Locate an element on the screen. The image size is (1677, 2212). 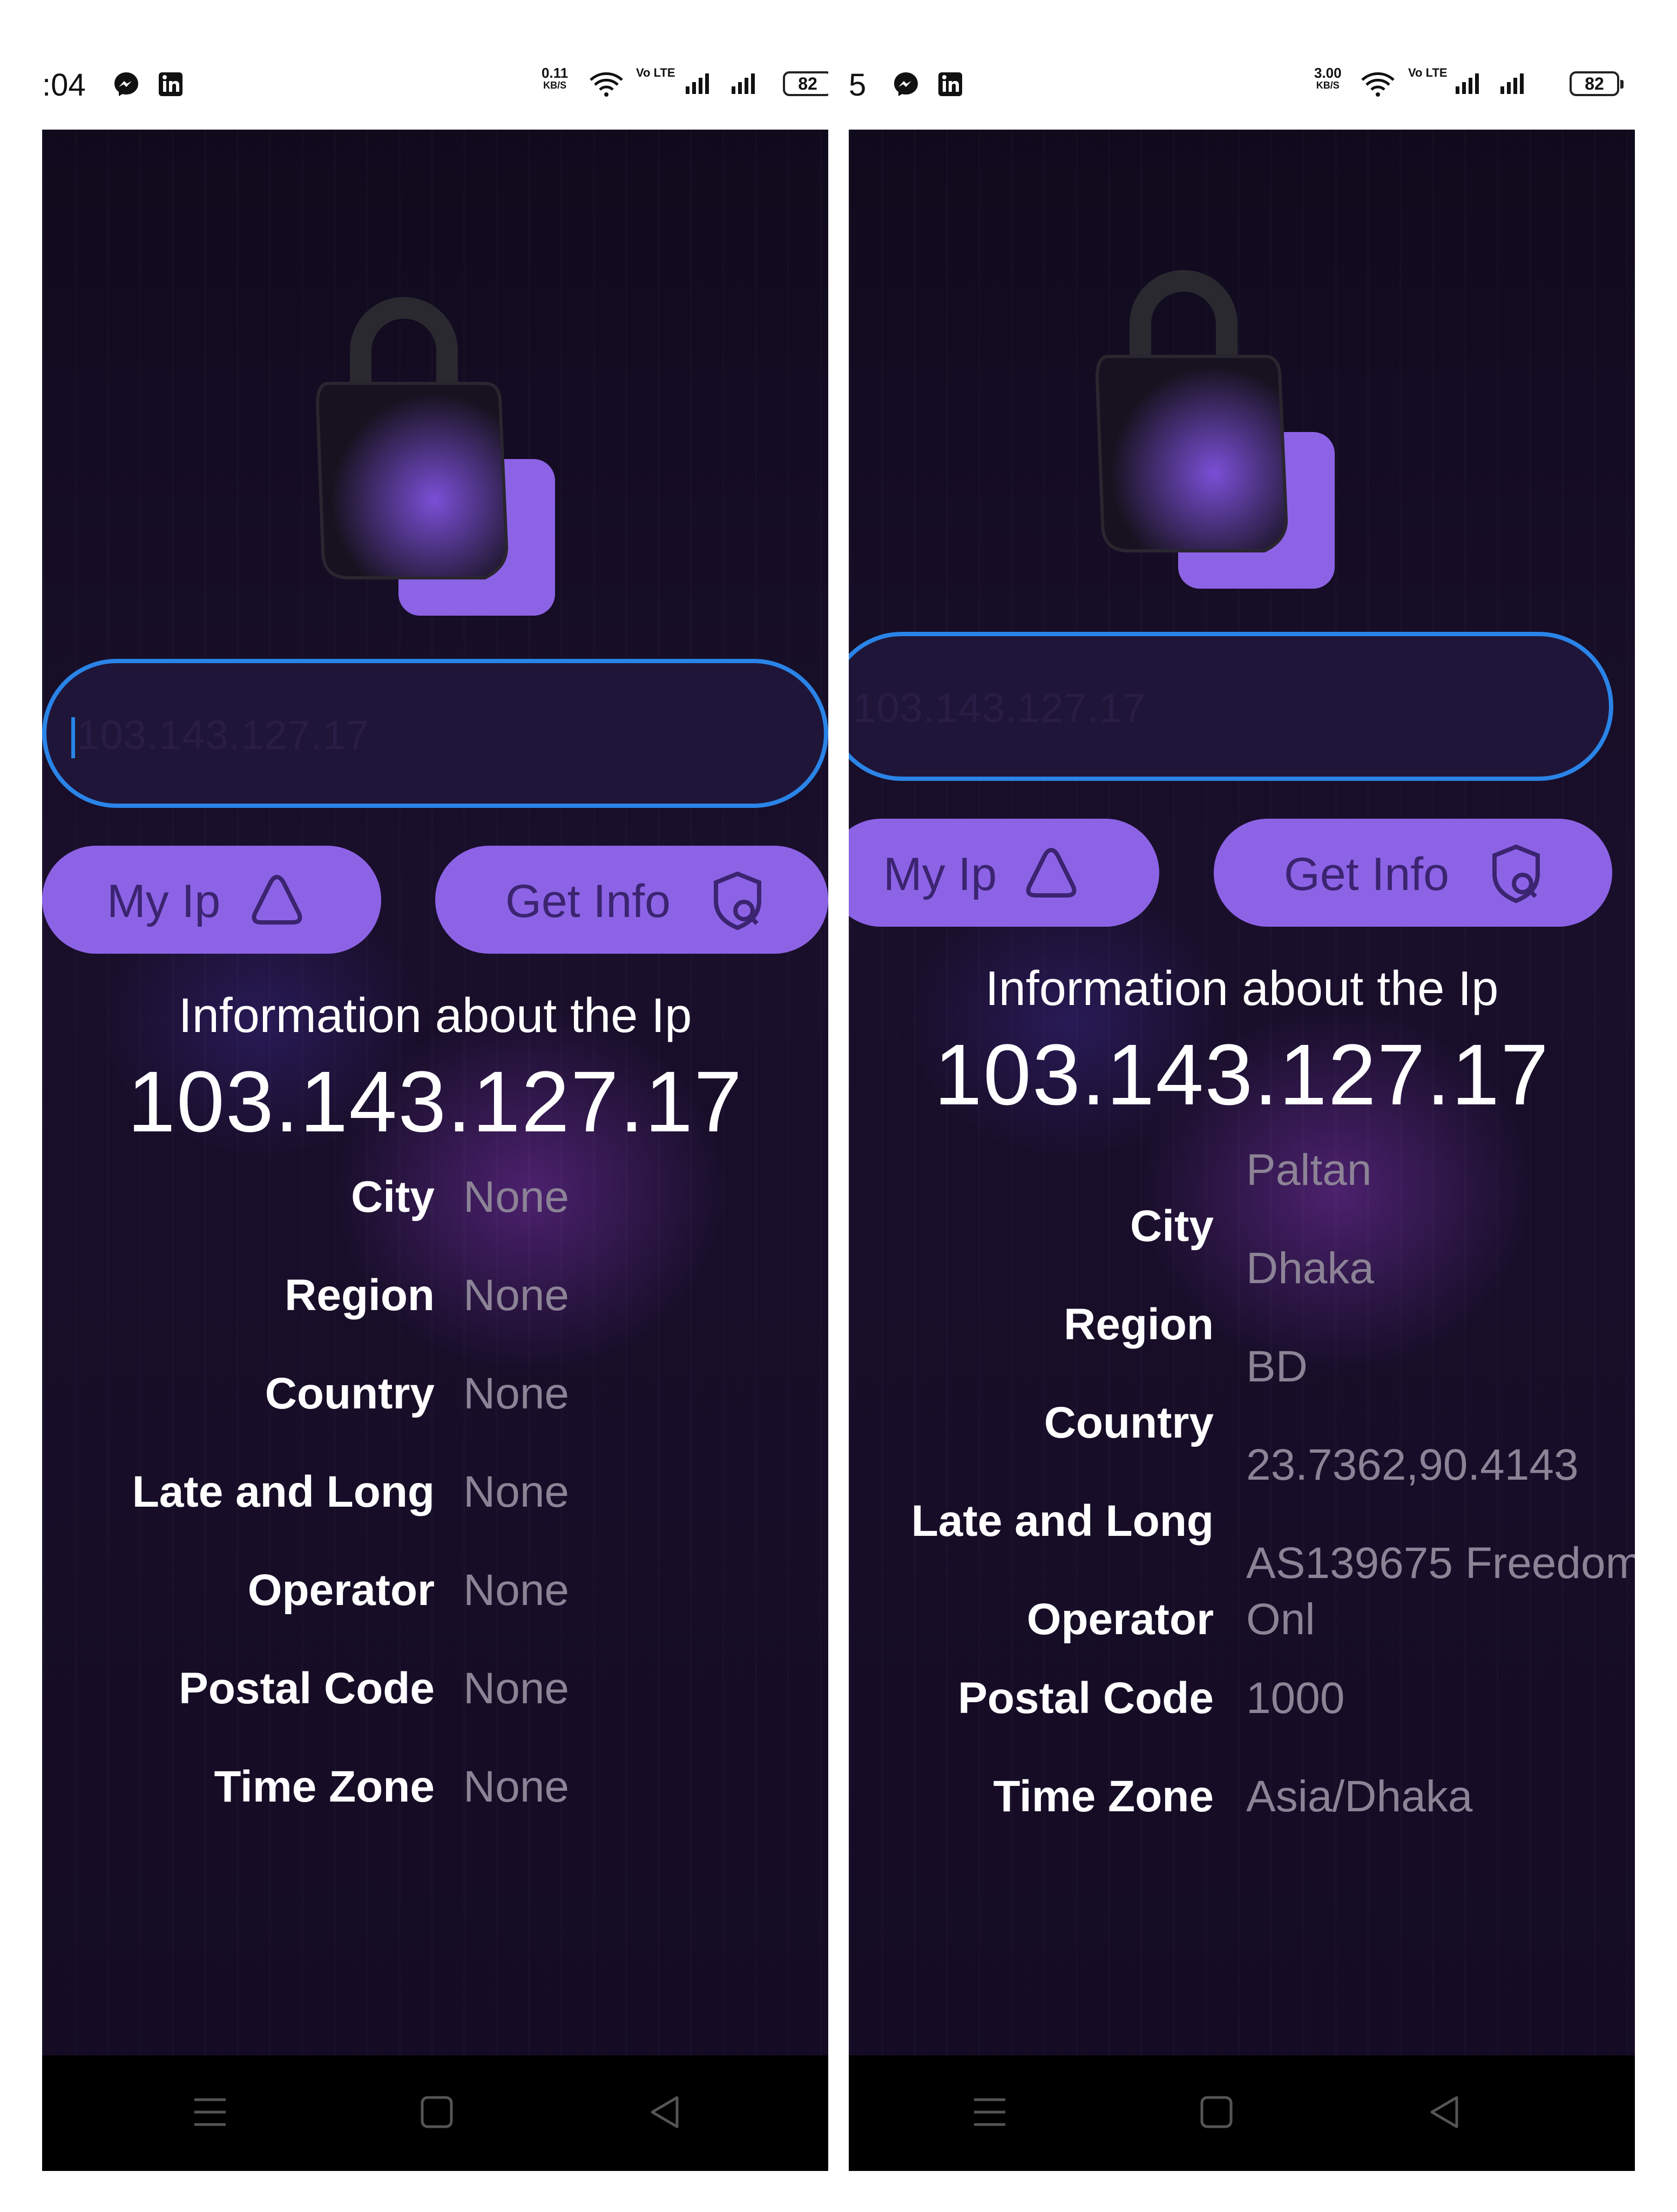
lat-long-value: 23.7362,90.4143 is located at coordinates (1412, 1464).